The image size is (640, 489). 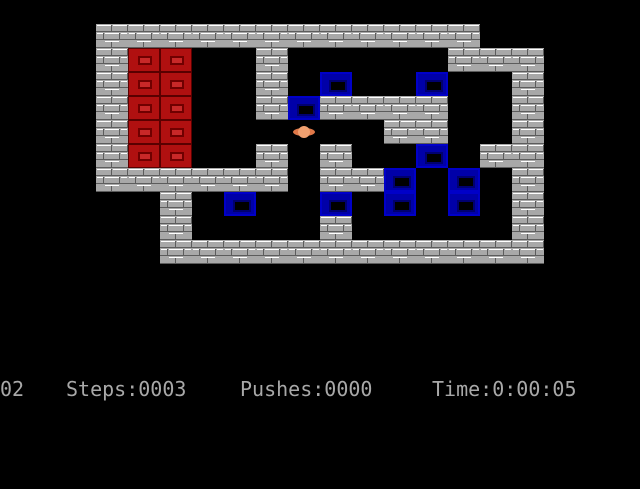 What do you see at coordinates (12, 389) in the screenshot?
I see `level-number: 02` at bounding box center [12, 389].